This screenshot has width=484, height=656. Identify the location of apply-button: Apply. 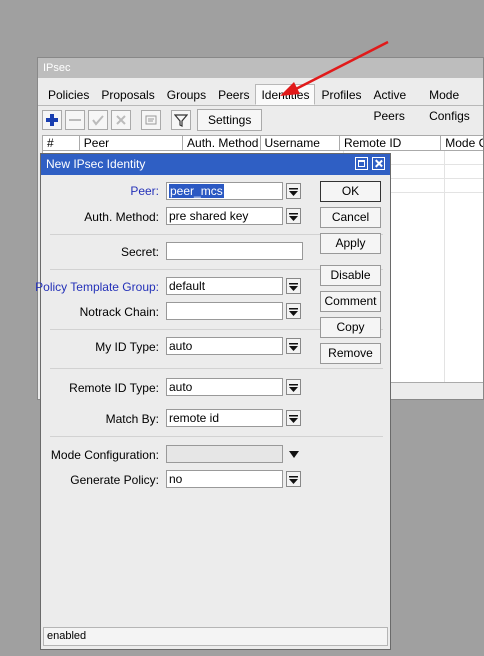
(350, 243).